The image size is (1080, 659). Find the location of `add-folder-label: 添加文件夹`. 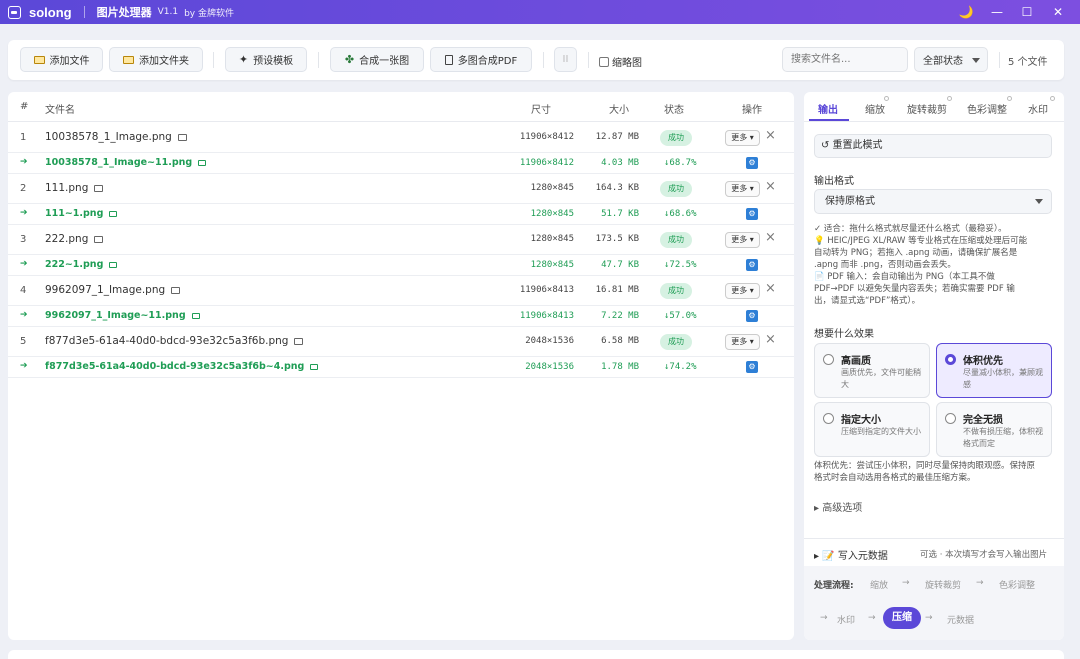

add-folder-label: 添加文件夹 is located at coordinates (164, 61).